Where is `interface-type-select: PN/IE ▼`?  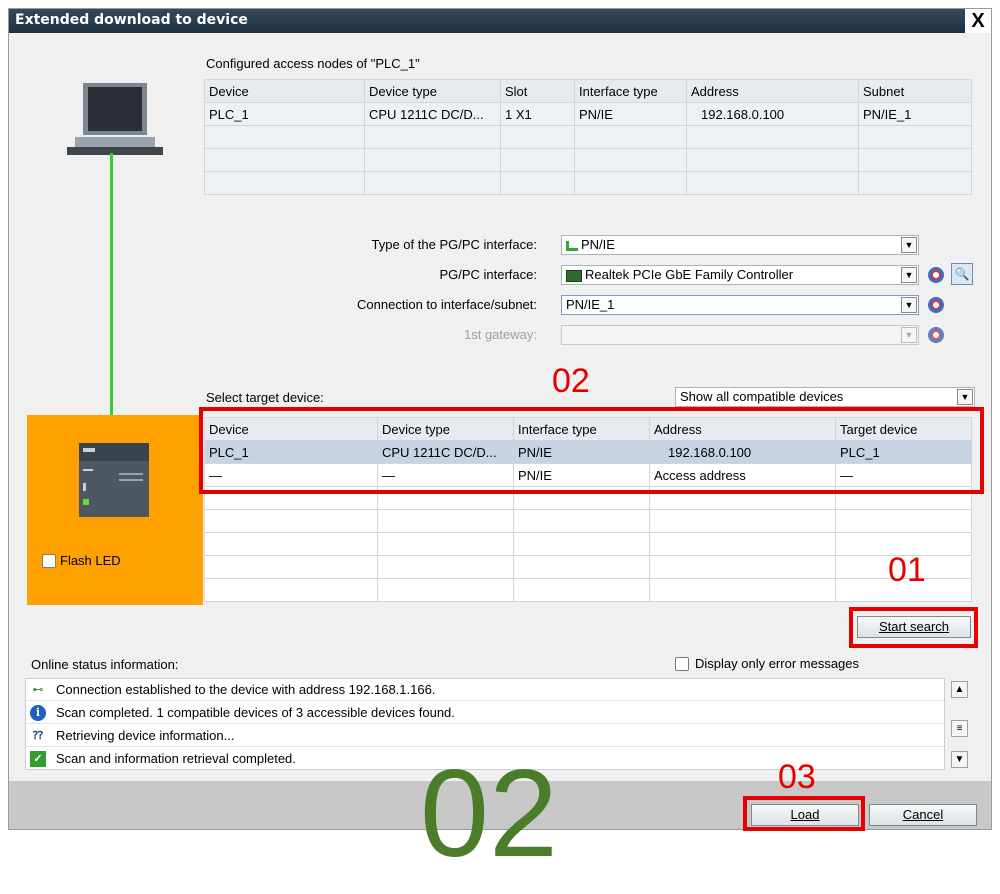
interface-type-select: PN/IE ▼ is located at coordinates (740, 245).